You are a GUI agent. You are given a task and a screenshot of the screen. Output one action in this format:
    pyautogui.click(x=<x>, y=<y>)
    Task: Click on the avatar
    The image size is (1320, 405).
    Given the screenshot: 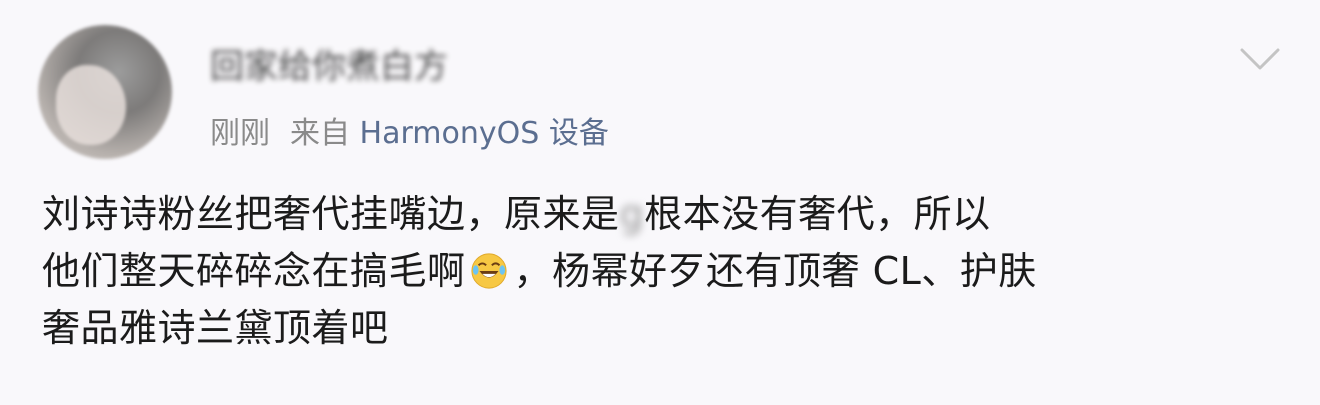 What is the action you would take?
    pyautogui.click(x=105, y=92)
    